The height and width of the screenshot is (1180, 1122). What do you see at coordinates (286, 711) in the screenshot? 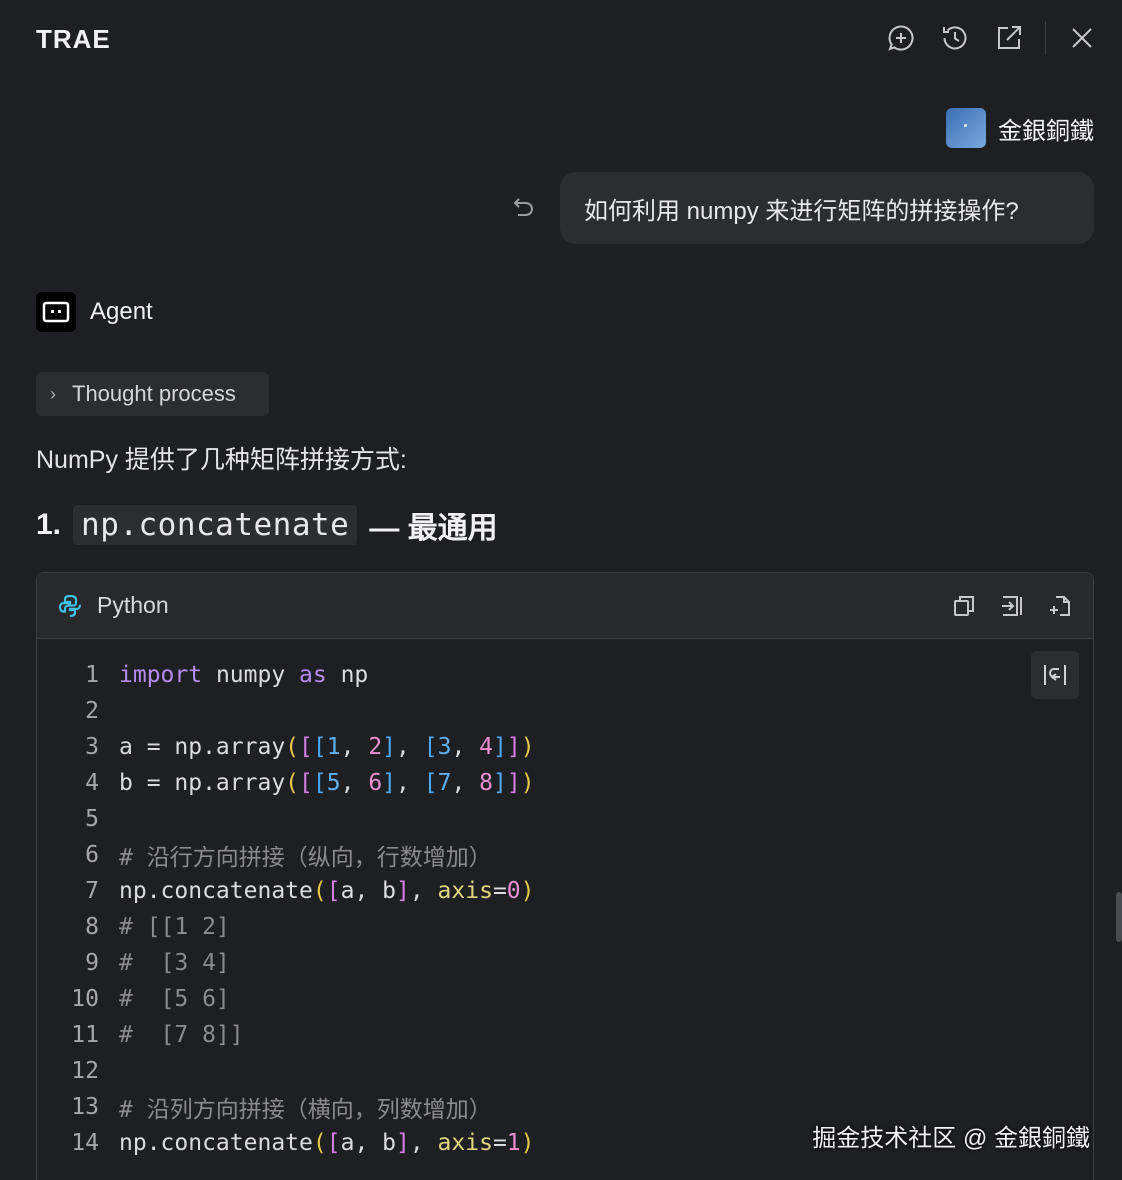
I see `code-line: 2` at bounding box center [286, 711].